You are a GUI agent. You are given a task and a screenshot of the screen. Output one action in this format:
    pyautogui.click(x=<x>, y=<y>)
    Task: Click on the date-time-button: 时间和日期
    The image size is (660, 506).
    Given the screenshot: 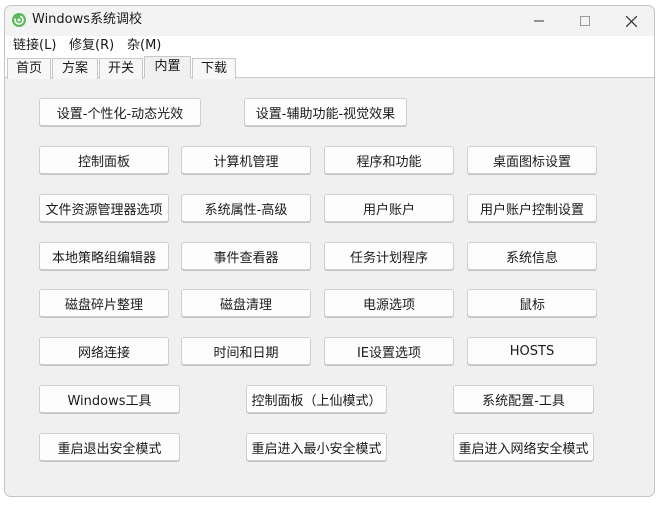 What is the action you would take?
    pyautogui.click(x=246, y=351)
    